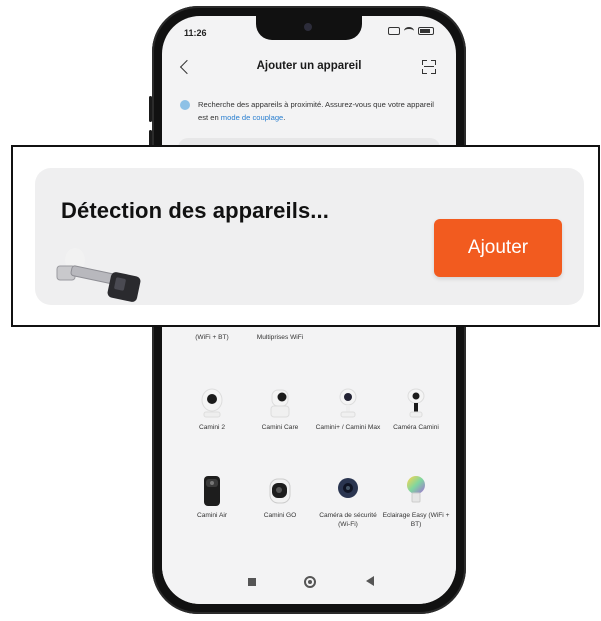 Image resolution: width=601 pixels, height=621 pixels. I want to click on device-item: Caméra Camini, so click(416, 409).